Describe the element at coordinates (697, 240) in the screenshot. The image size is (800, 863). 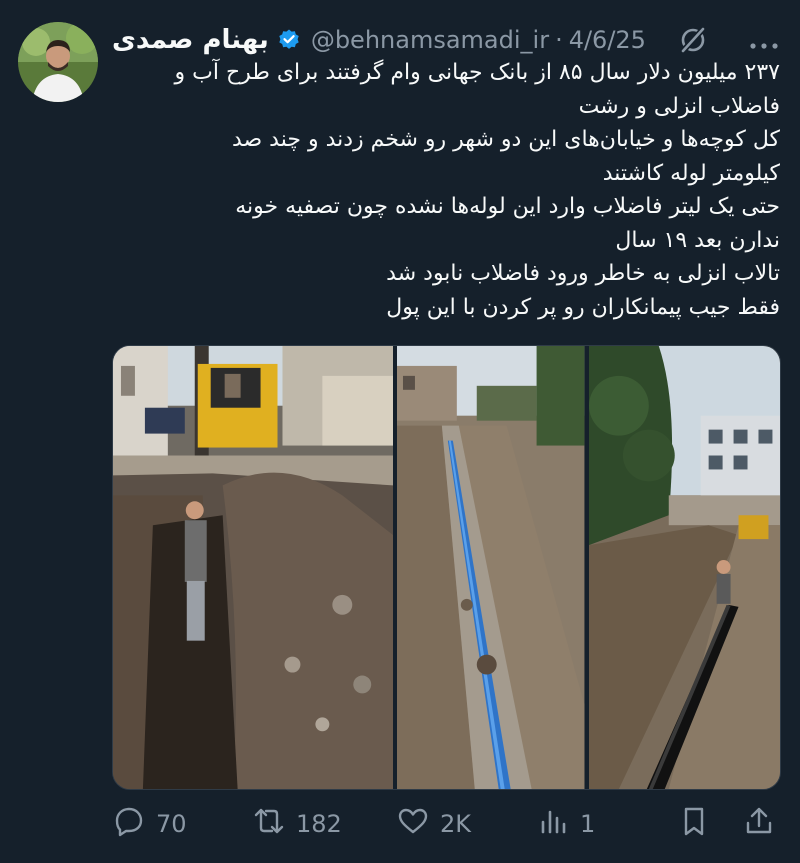
I see `tweet-line: ندارن بعد ۱۹ سال` at that location.